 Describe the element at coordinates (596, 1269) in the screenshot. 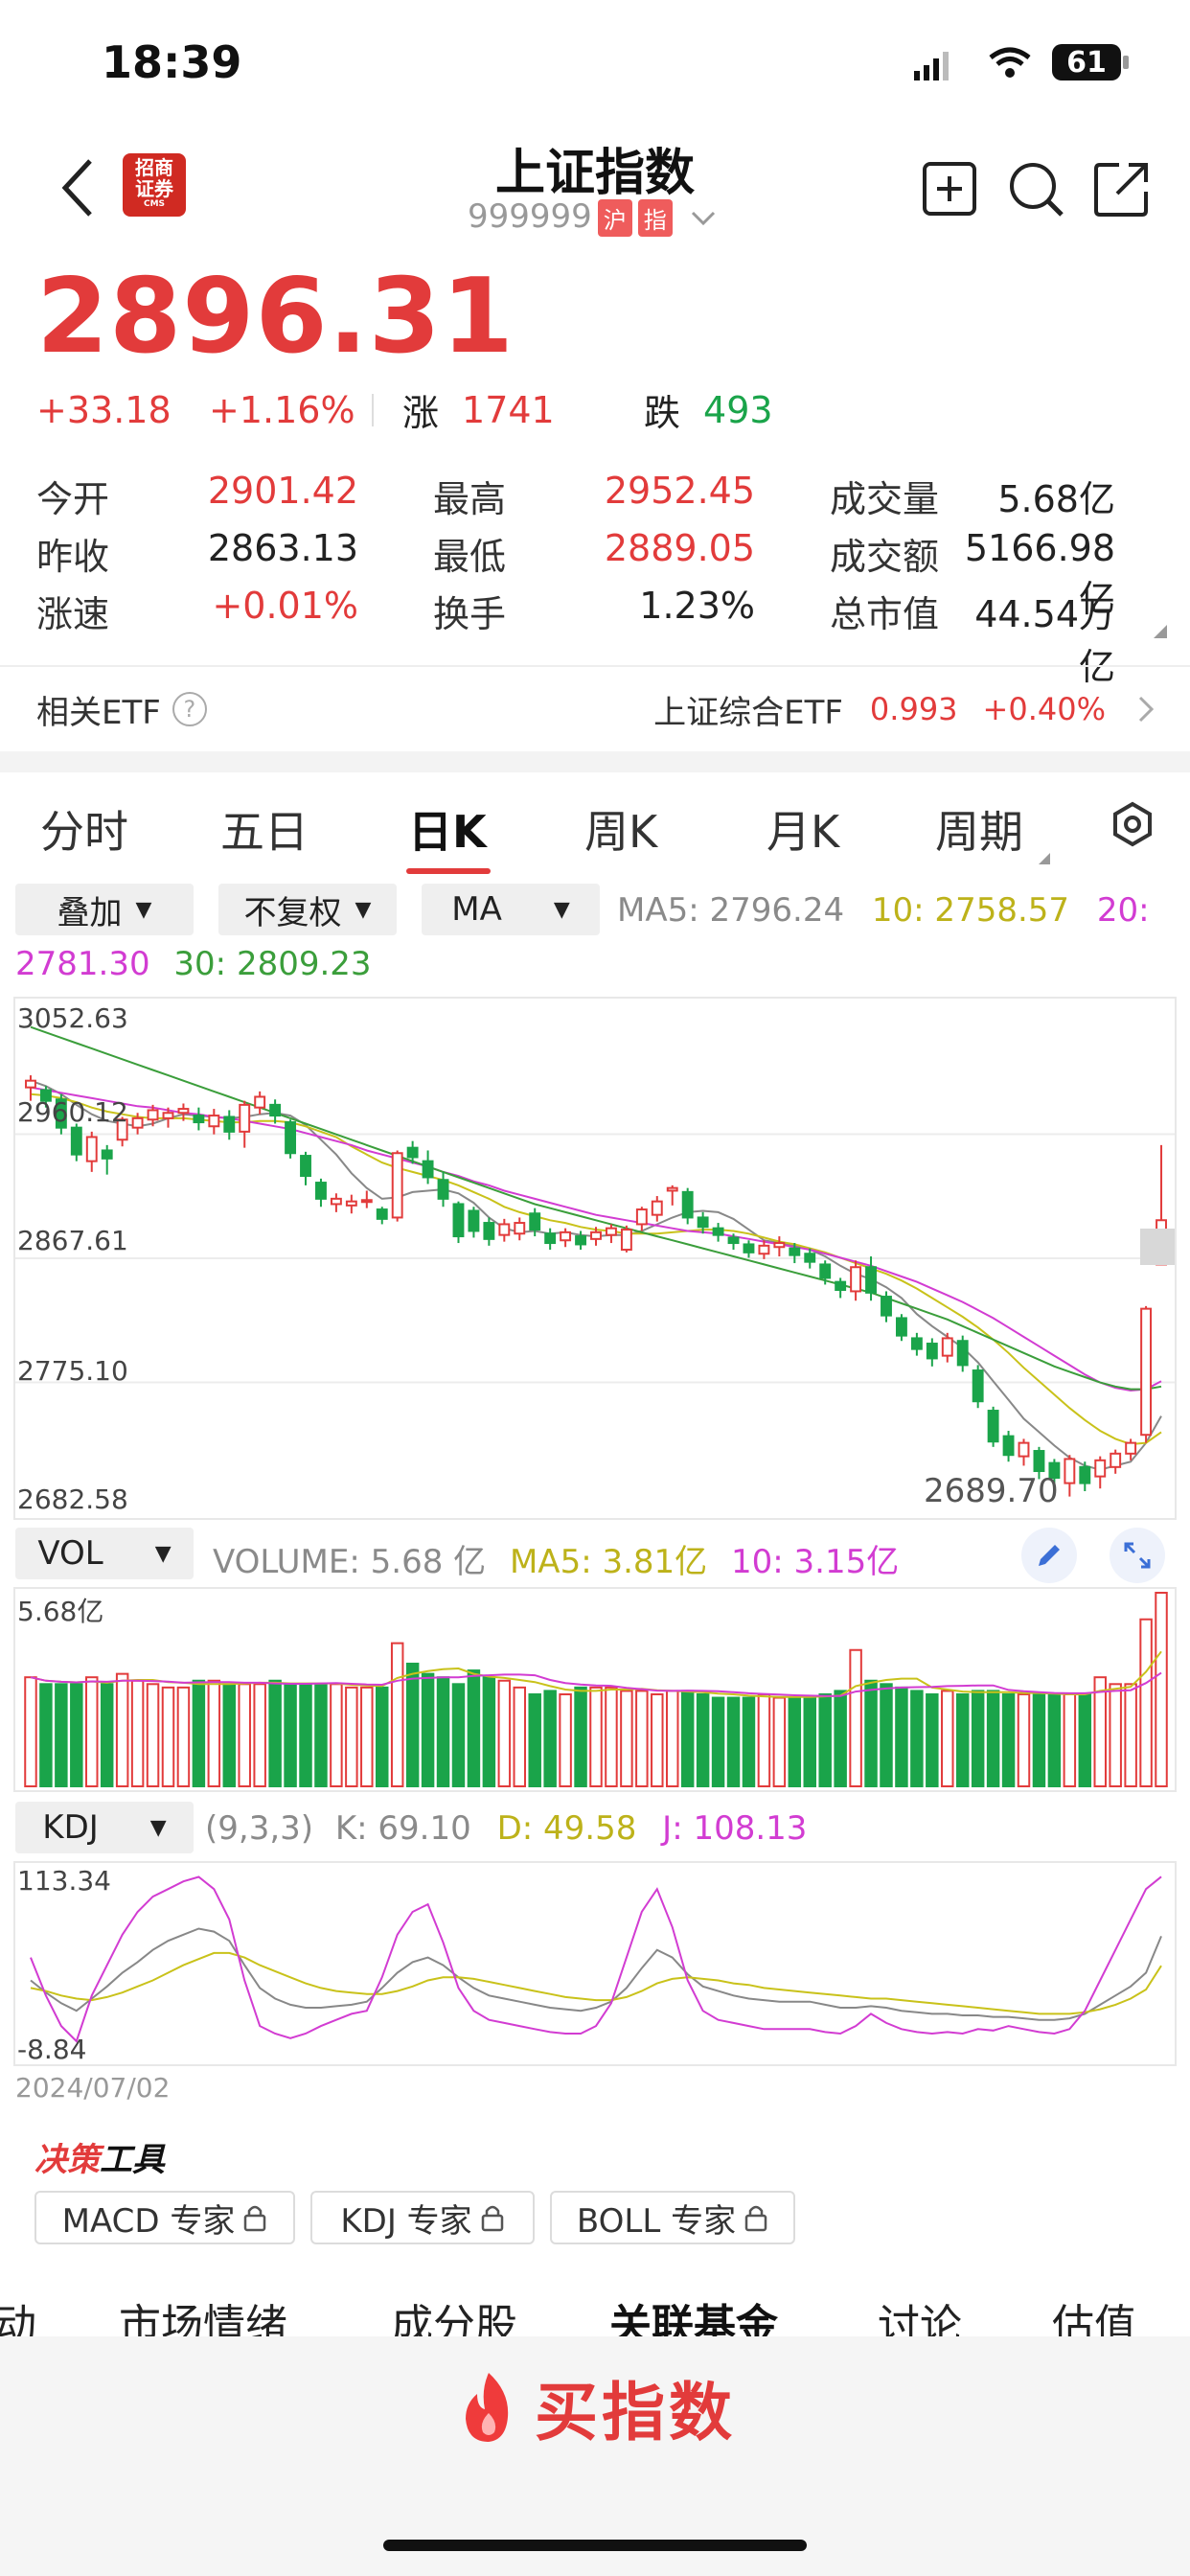

I see `ma-line-ma10` at that location.